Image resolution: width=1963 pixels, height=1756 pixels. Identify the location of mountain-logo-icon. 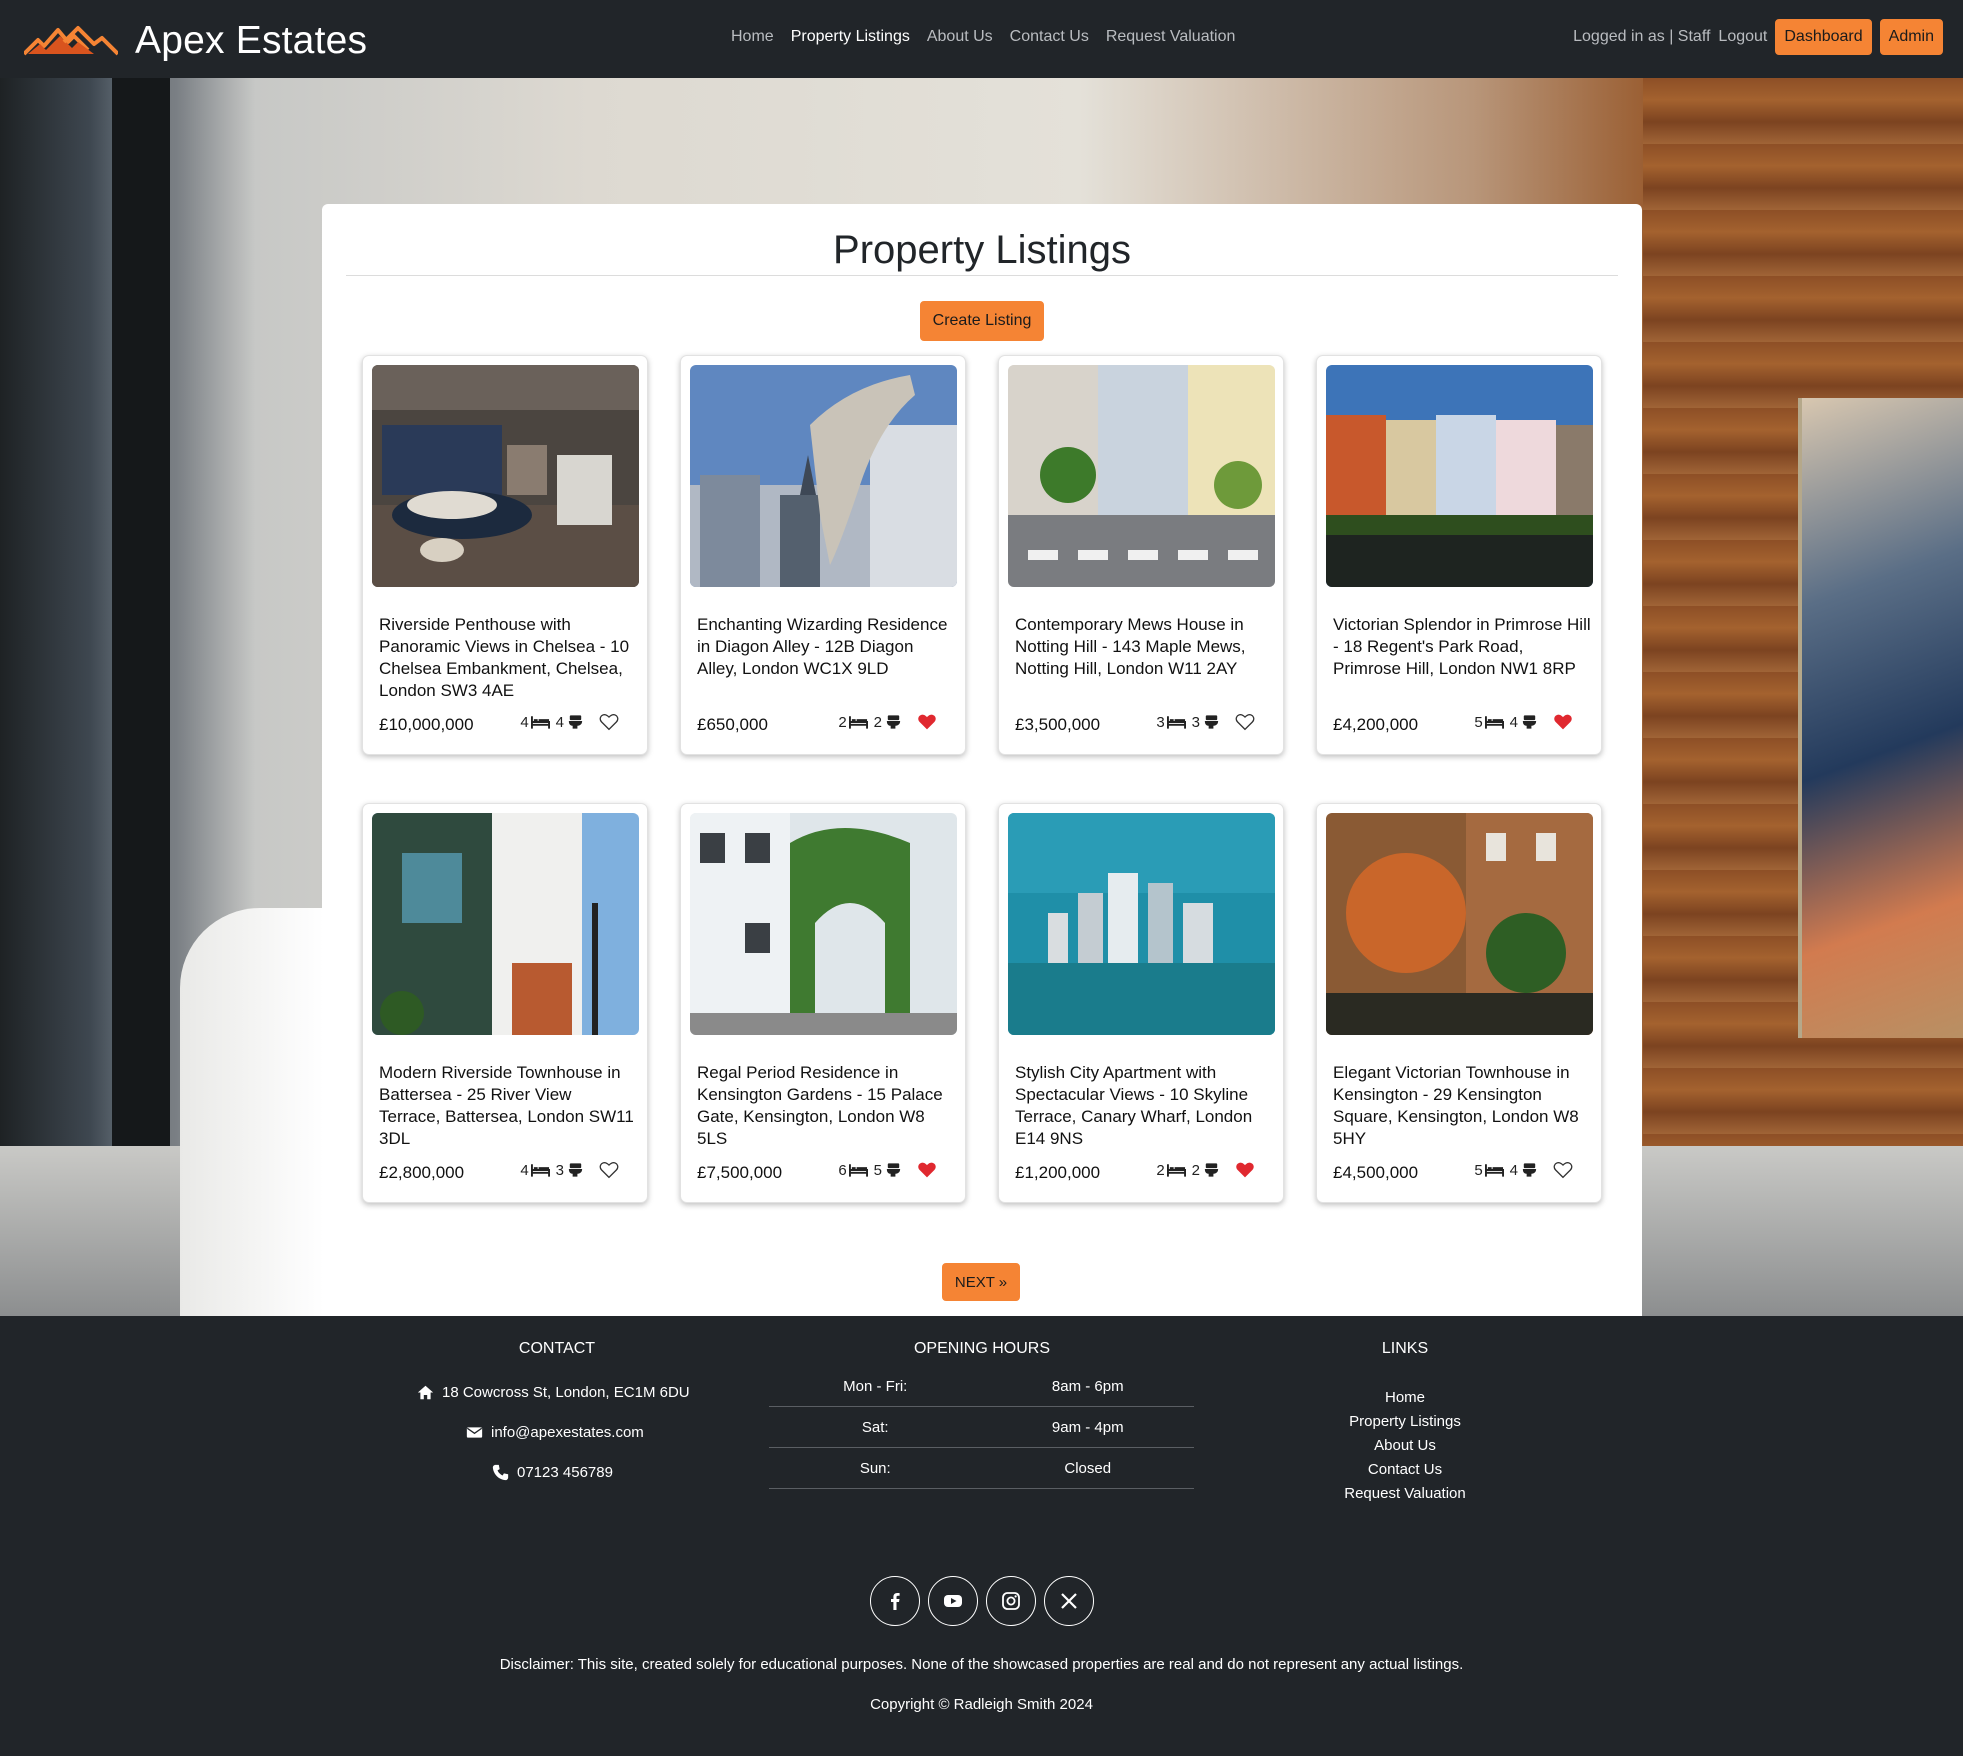
(71, 41).